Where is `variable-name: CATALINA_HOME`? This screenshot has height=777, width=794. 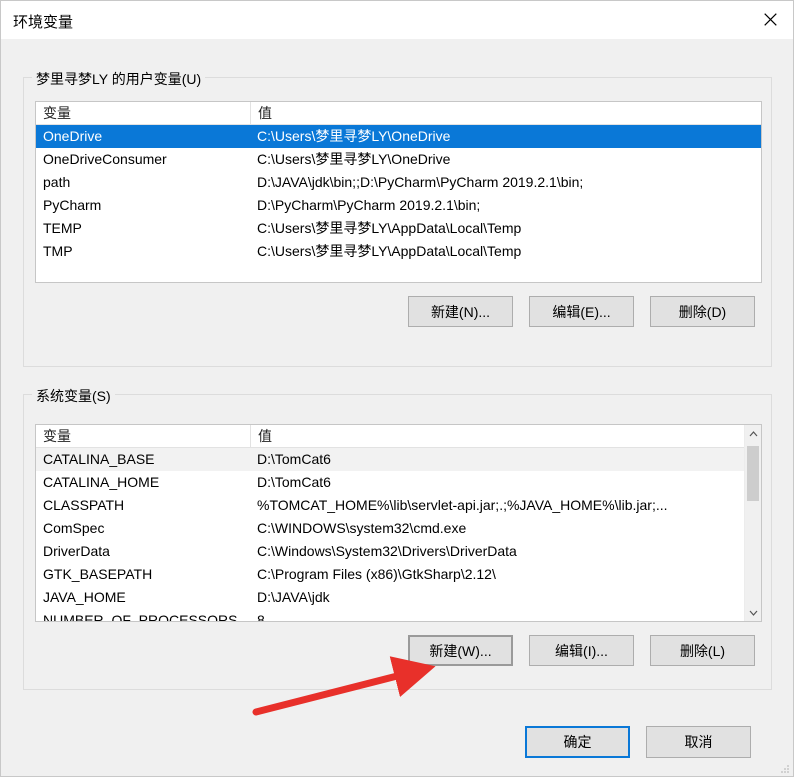
variable-name: CATALINA_HOME is located at coordinates (101, 482).